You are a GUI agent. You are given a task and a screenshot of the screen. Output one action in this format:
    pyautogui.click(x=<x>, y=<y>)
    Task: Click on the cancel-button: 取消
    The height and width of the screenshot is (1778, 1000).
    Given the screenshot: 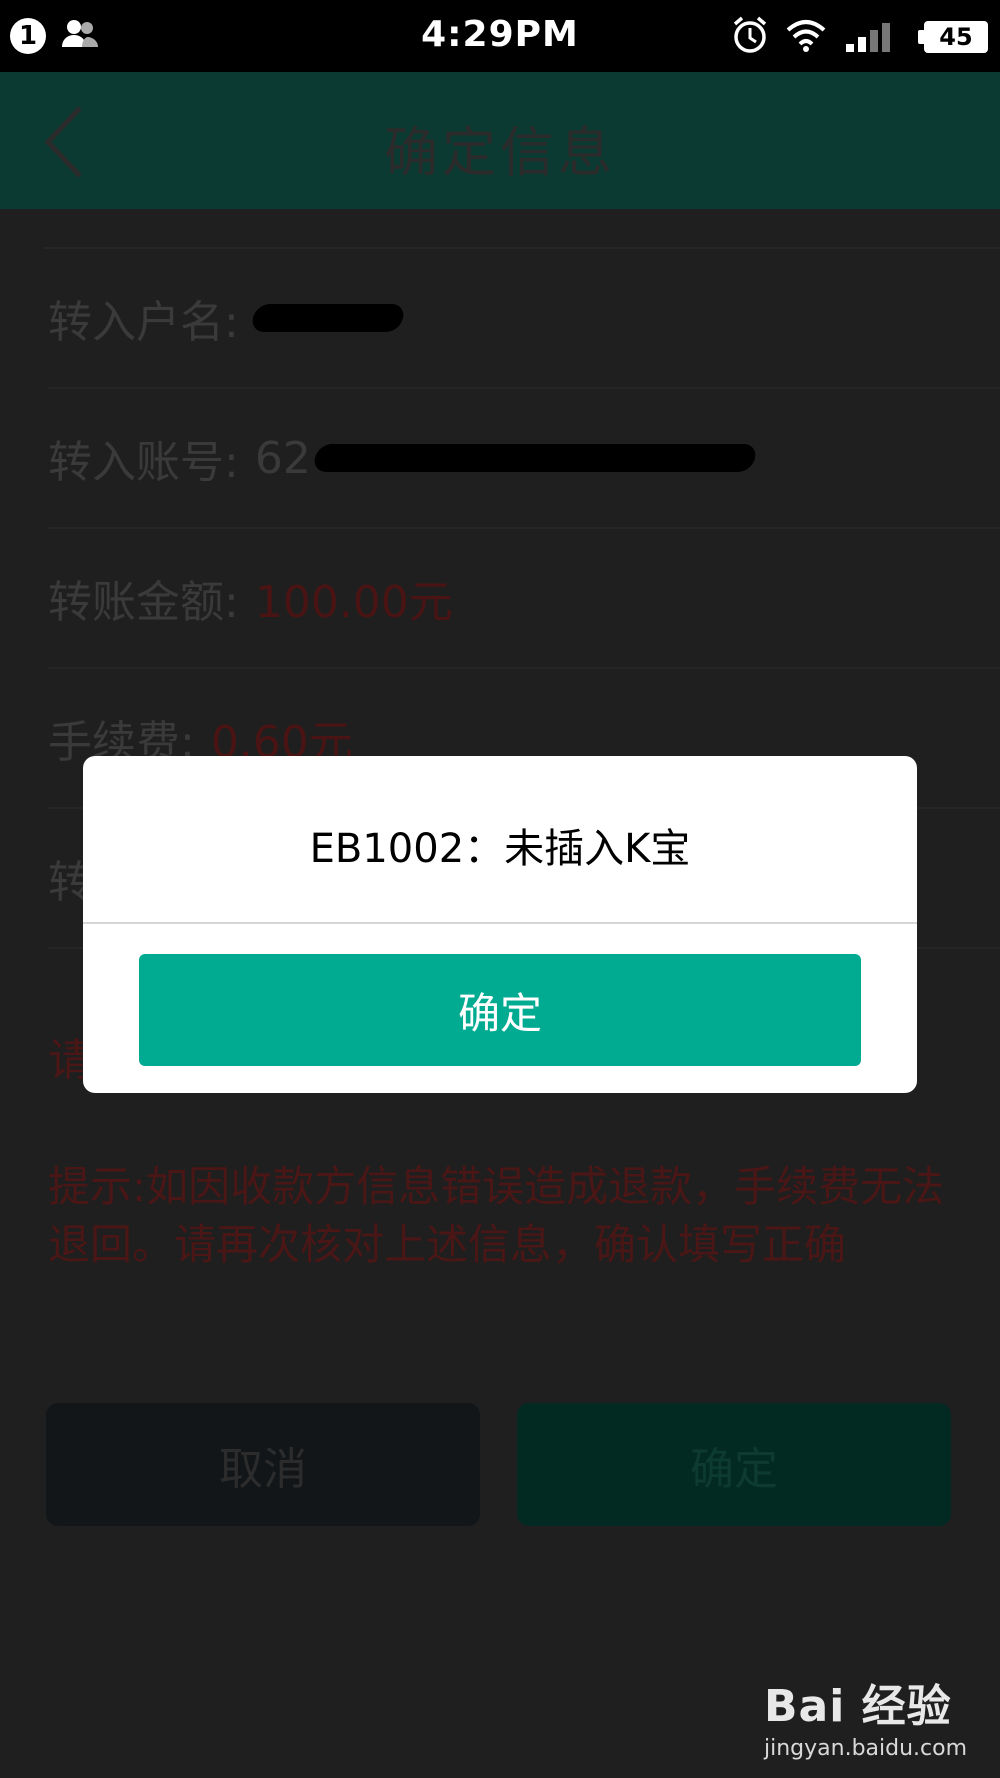 What is the action you would take?
    pyautogui.click(x=263, y=1464)
    